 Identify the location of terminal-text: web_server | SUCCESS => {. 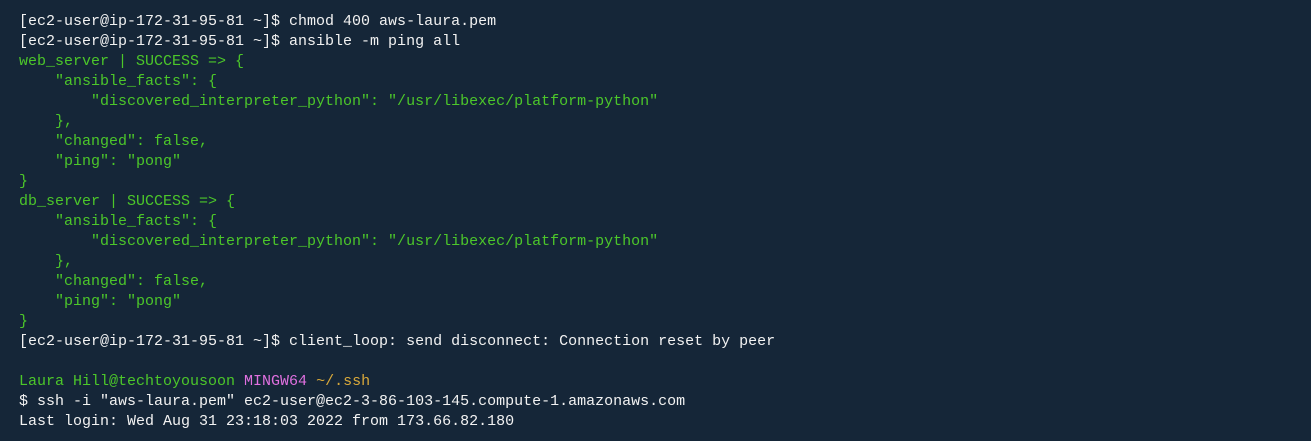
(132, 61).